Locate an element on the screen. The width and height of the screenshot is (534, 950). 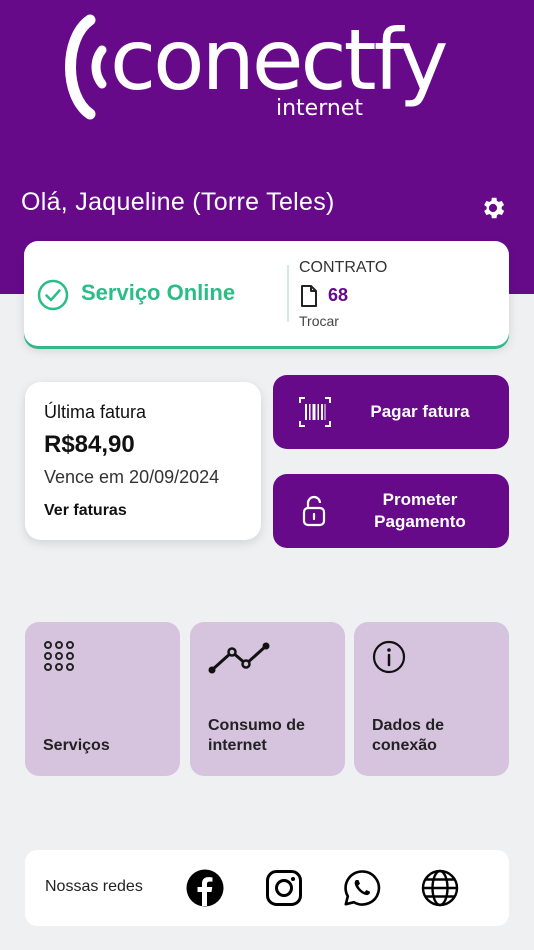
logo-subtitle: internet is located at coordinates (319, 108).